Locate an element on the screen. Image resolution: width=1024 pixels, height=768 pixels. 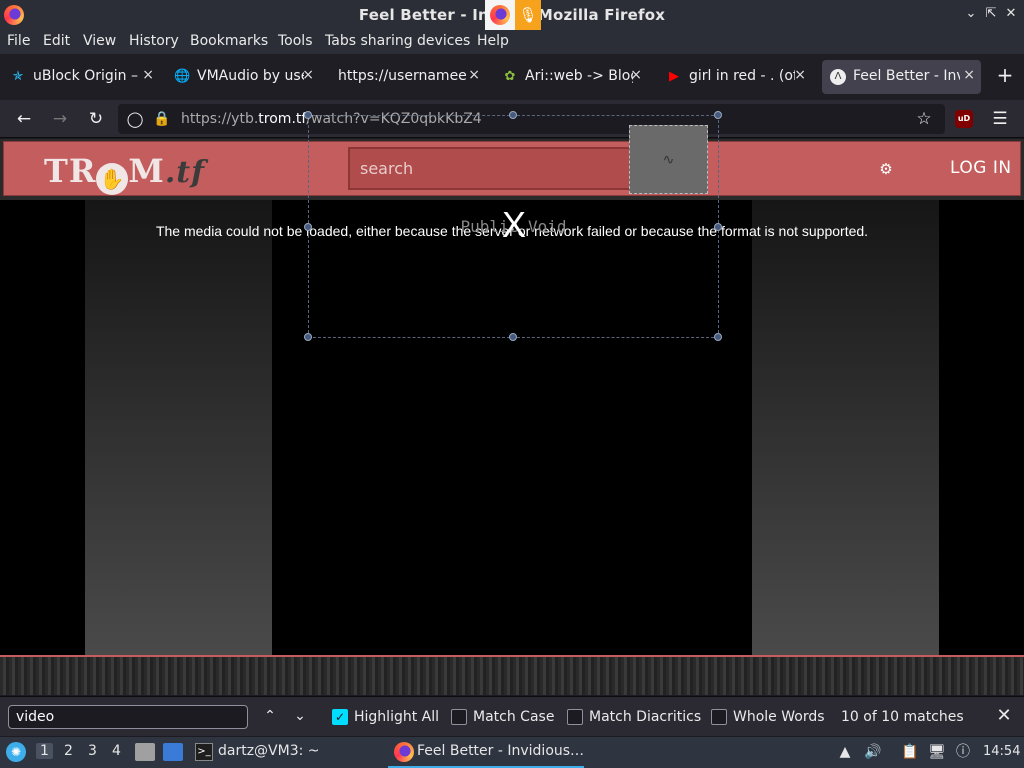
new-tab-button: + is located at coordinates (1005, 75).